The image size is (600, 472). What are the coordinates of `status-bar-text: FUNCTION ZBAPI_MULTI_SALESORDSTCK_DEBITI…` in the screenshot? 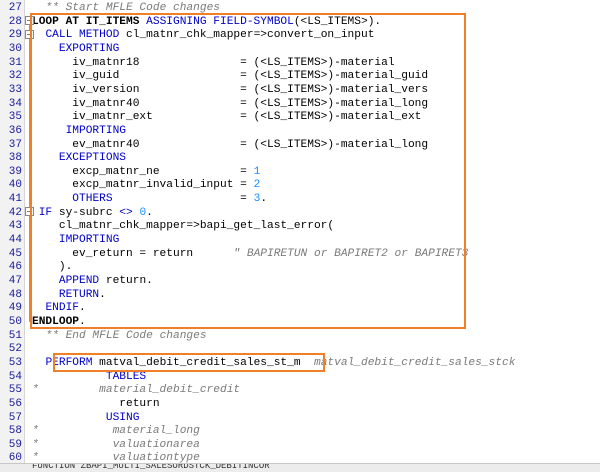 It's located at (151, 467).